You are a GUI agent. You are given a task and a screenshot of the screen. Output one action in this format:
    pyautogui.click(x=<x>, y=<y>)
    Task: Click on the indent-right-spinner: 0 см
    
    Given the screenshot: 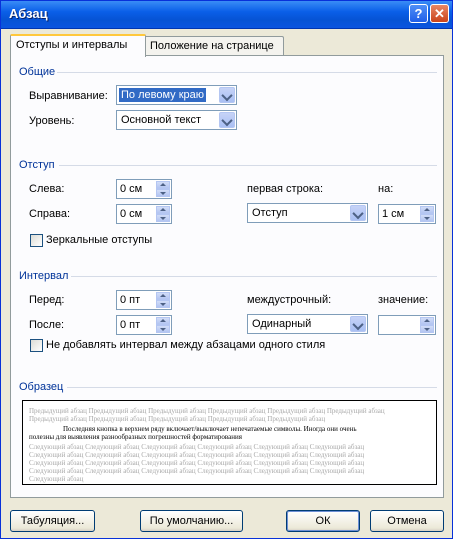 What is the action you would take?
    pyautogui.click(x=144, y=214)
    